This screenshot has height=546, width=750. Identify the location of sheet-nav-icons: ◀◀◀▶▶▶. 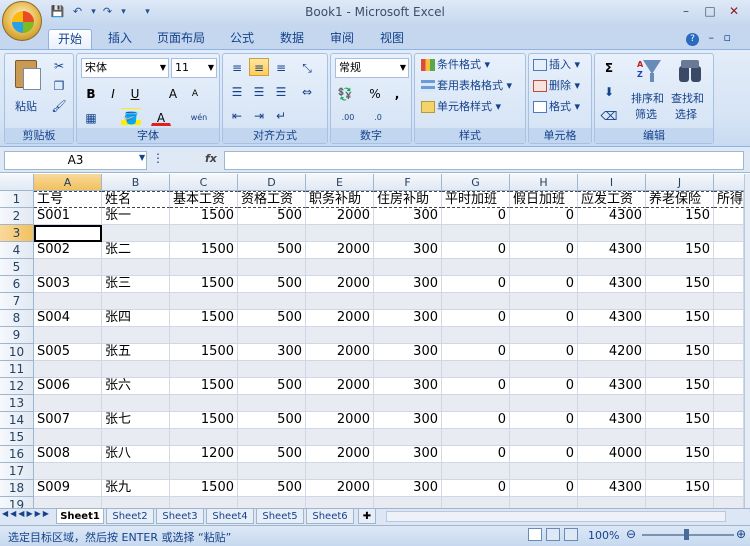
(26, 513).